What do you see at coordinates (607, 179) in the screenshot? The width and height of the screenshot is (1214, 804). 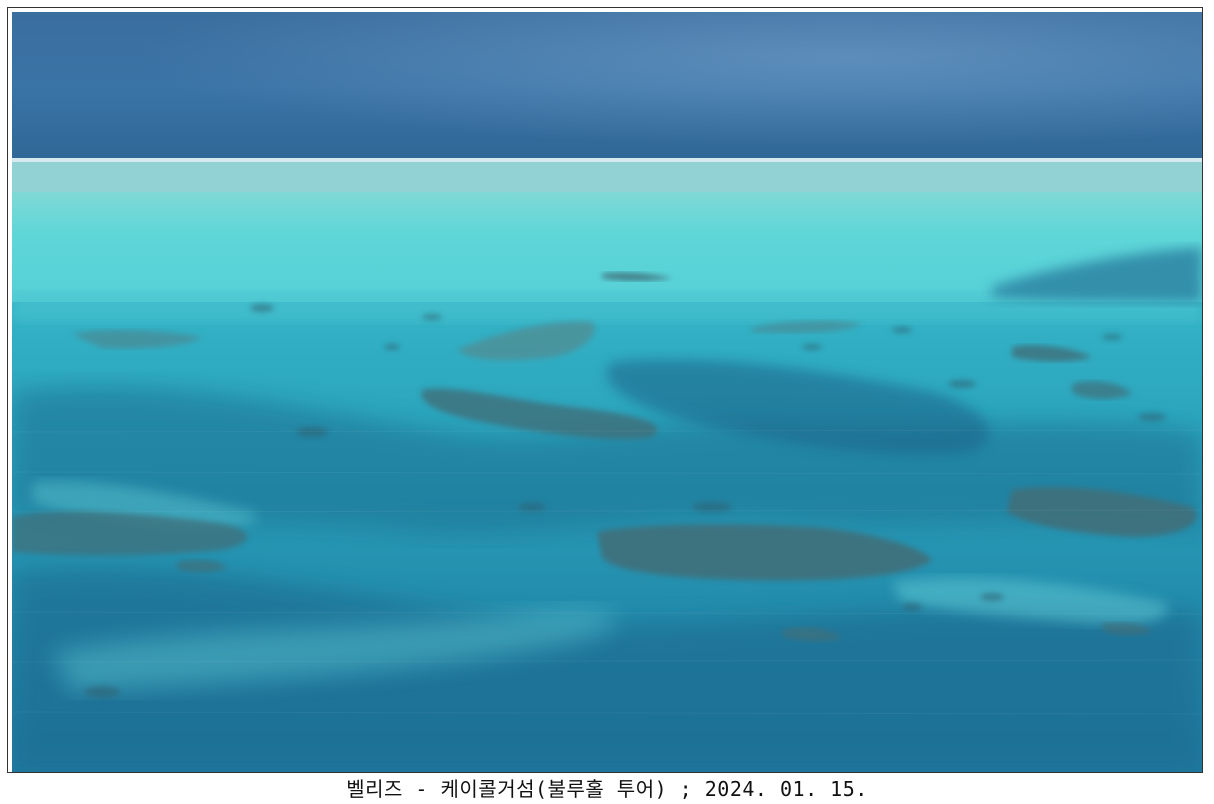 I see `reef-crest` at bounding box center [607, 179].